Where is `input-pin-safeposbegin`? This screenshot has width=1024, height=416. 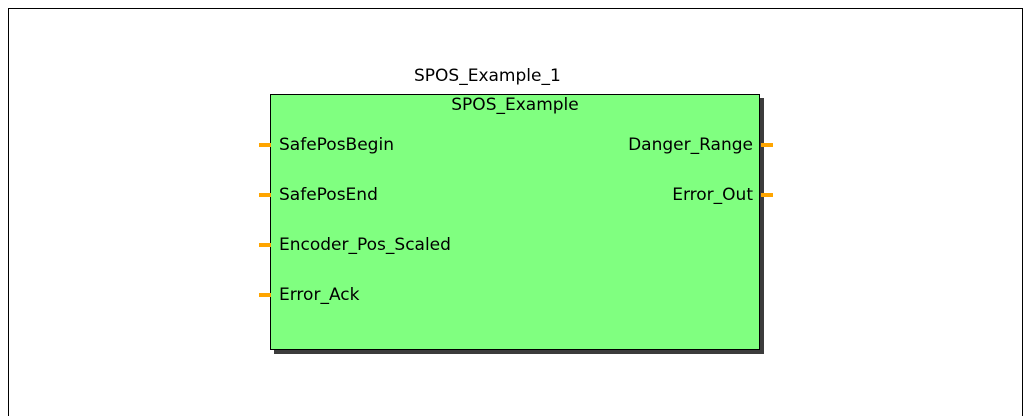
input-pin-safeposbegin is located at coordinates (265, 145).